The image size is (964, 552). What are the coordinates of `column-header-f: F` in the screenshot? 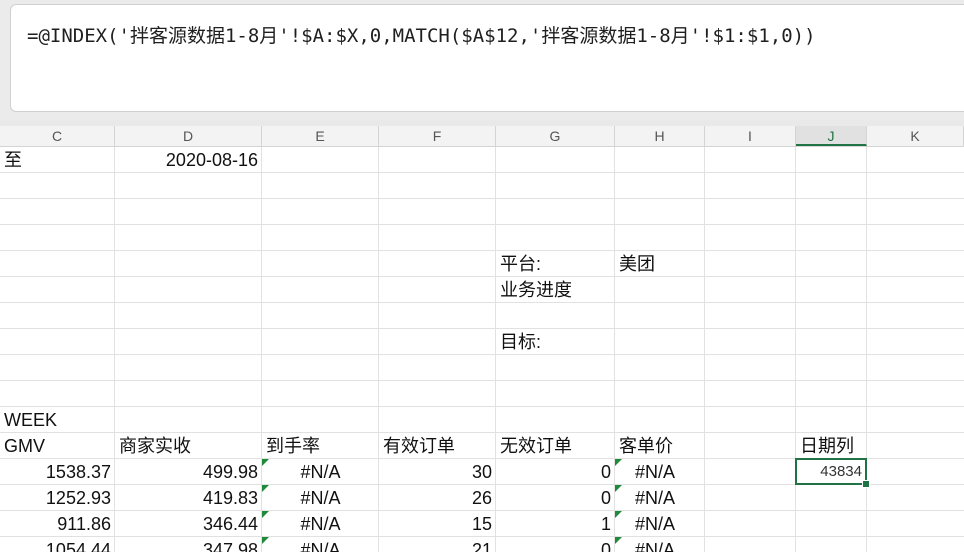 It's located at (437, 136).